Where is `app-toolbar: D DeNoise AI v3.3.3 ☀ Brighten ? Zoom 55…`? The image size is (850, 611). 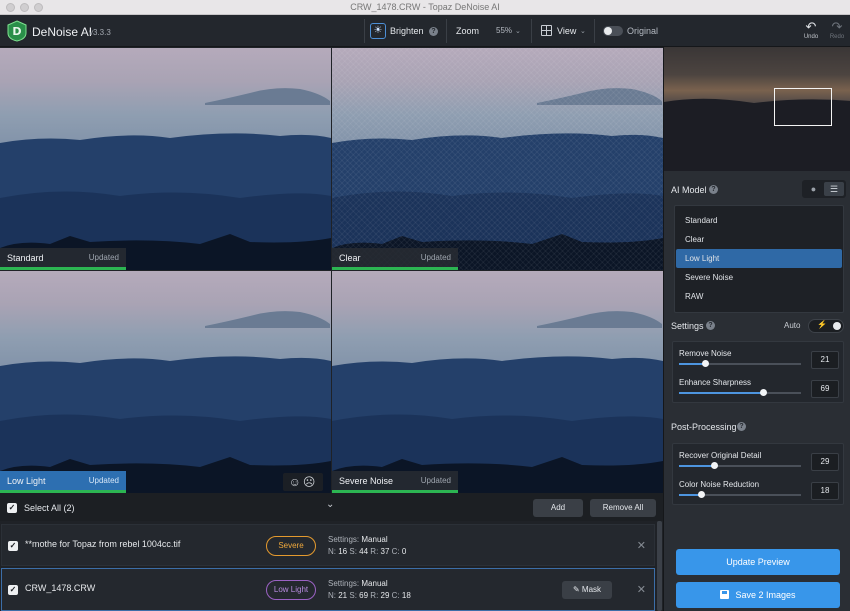 app-toolbar: D DeNoise AI v3.3.3 ☀ Brighten ? Zoom 55… is located at coordinates (425, 31).